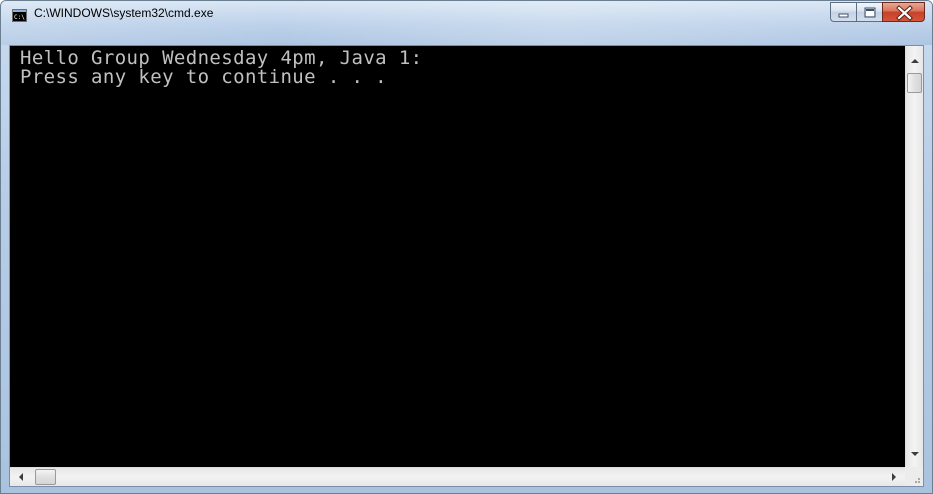  What do you see at coordinates (843, 15) in the screenshot?
I see `minimize-icon` at bounding box center [843, 15].